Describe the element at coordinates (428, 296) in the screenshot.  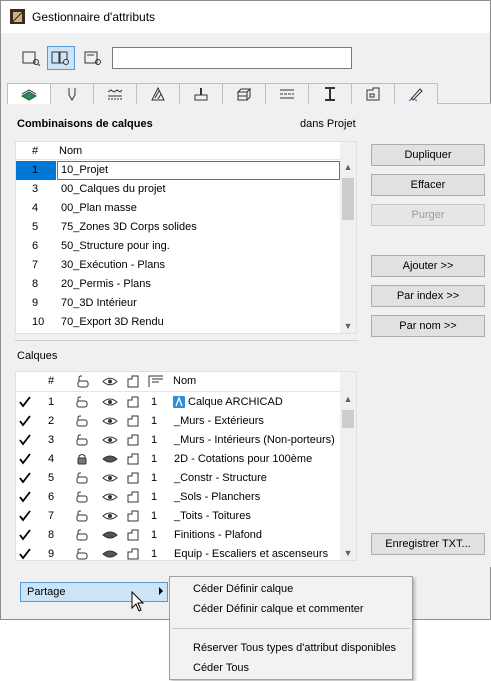
I see `by-index-button: Par index >>` at that location.